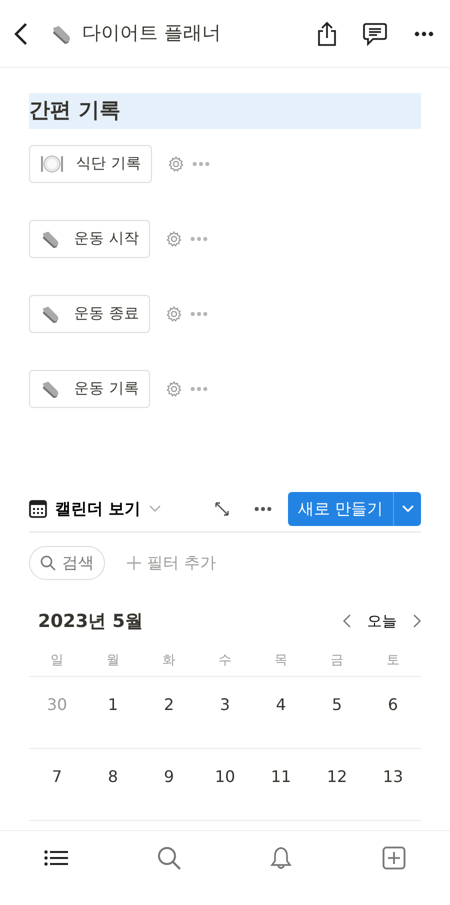  I want to click on quick-action-button: 운동 시작, so click(89, 239).